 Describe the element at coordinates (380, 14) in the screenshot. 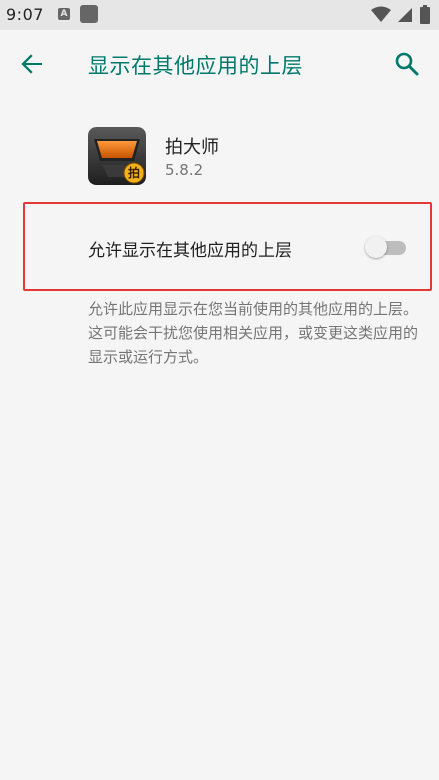

I see `wifi-icon` at that location.